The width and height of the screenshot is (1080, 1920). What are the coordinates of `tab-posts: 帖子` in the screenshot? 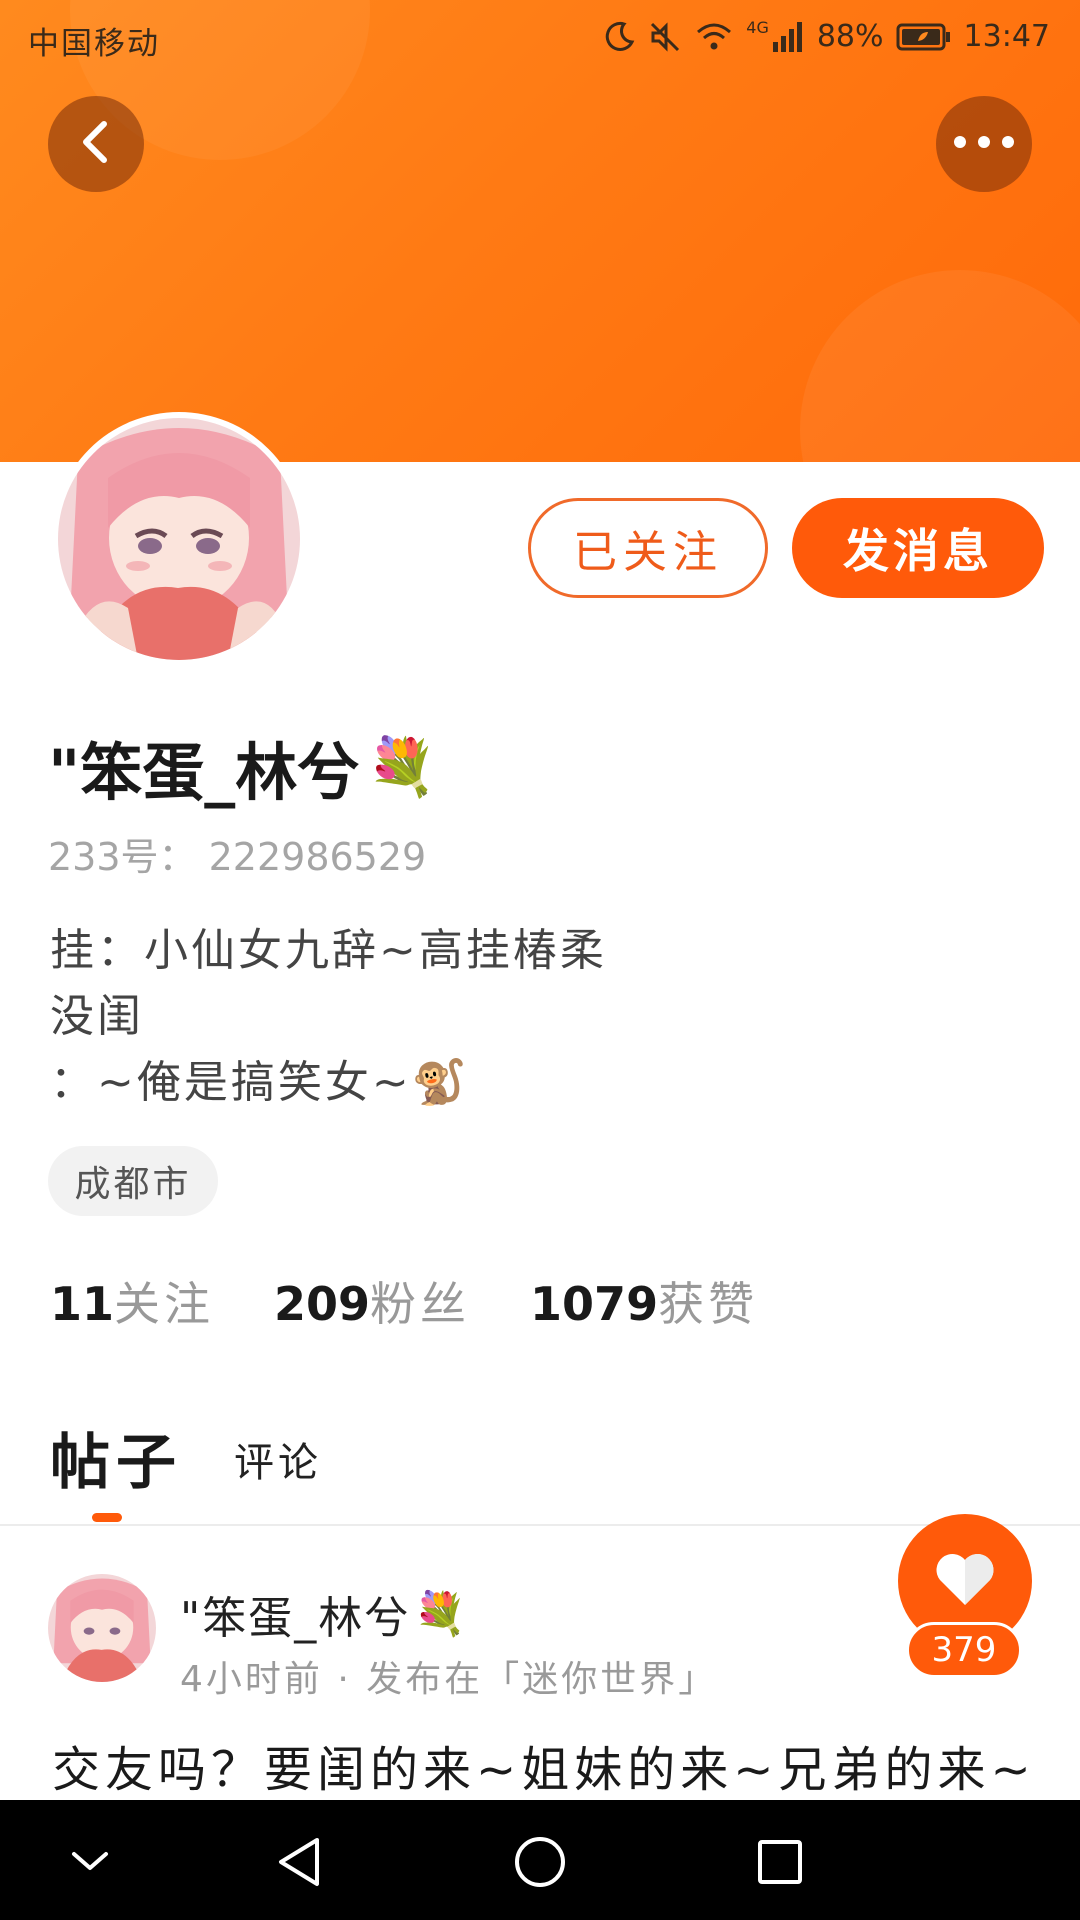 It's located at (116, 1457).